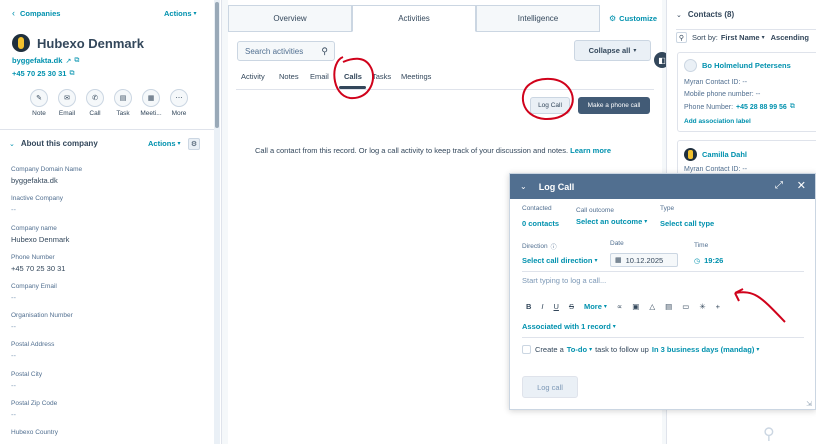 Image resolution: width=816 pixels, height=444 pixels. What do you see at coordinates (652, 306) in the screenshot?
I see `snippet-icon: △` at bounding box center [652, 306].